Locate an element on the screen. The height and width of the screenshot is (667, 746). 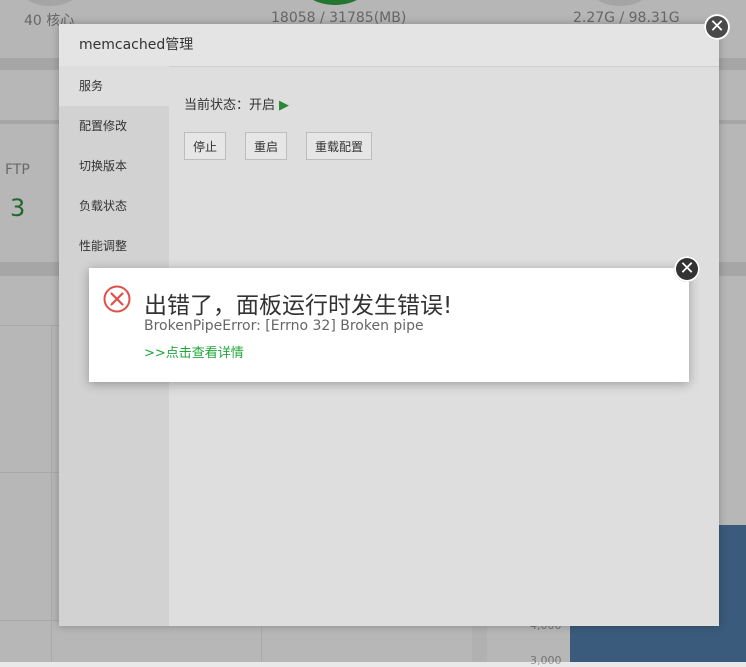
service-status-text: 当前状态：开启 is located at coordinates (230, 105).